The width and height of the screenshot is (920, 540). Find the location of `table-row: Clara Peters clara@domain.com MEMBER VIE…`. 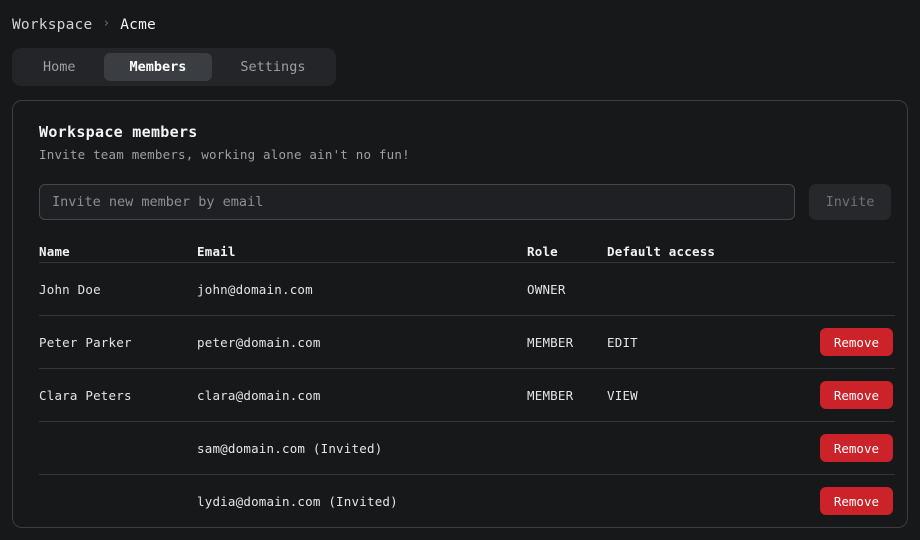

table-row: Clara Peters clara@domain.com MEMBER VIE… is located at coordinates (467, 394).